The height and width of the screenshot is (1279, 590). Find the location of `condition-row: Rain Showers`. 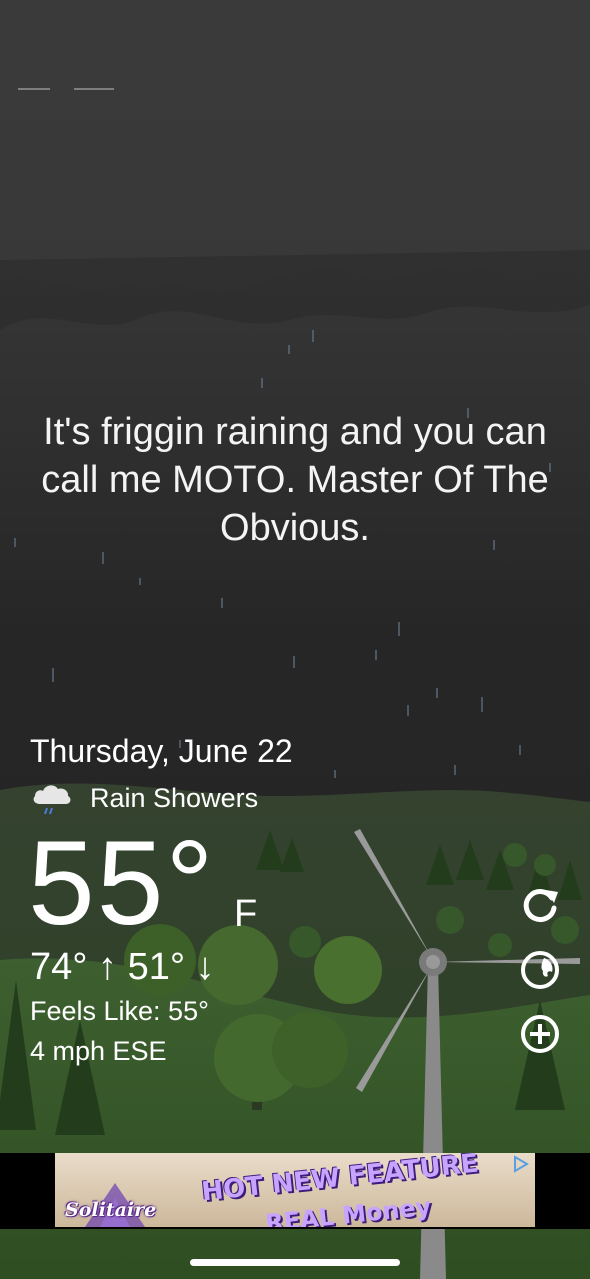

condition-row: Rain Showers is located at coordinates (144, 798).